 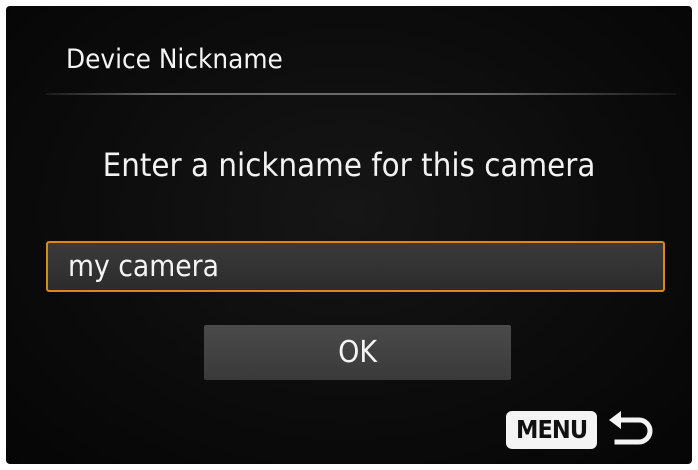 I want to click on return-arrow-icon, so click(x=631, y=428).